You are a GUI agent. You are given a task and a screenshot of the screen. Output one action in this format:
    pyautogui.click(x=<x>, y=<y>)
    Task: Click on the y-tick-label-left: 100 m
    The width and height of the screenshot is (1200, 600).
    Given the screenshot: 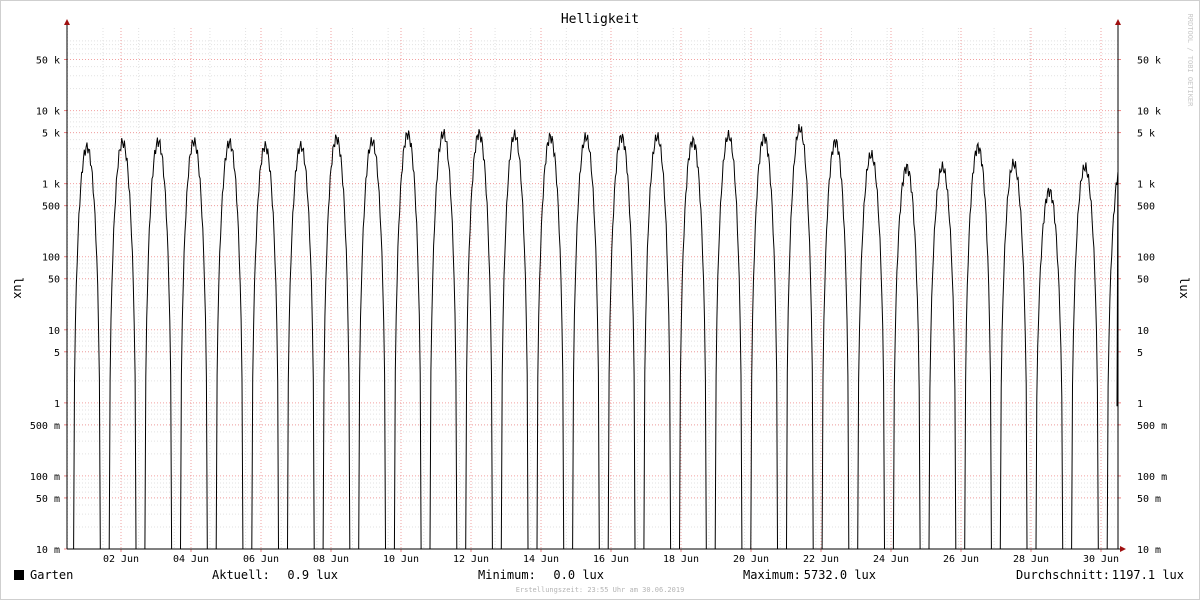 What is the action you would take?
    pyautogui.click(x=45, y=477)
    